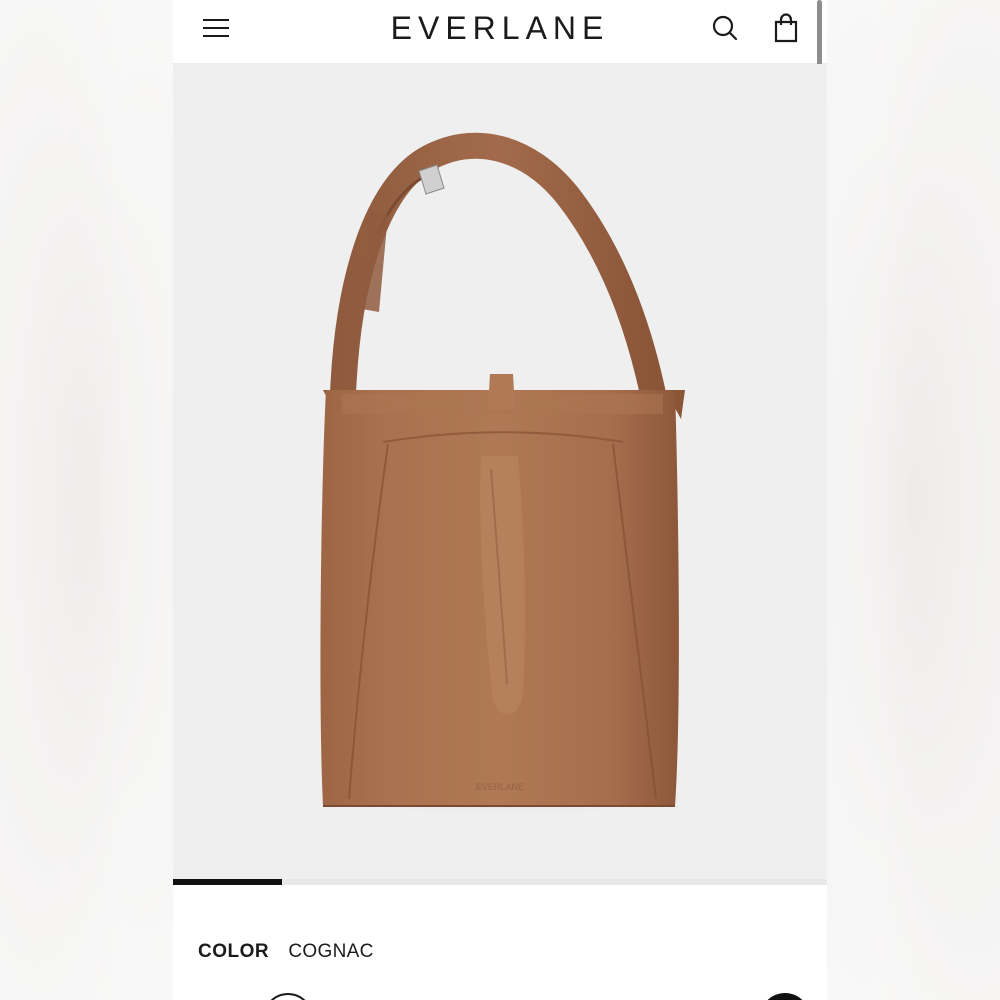 Image resolution: width=1000 pixels, height=1000 pixels. I want to click on shopping-bag-button, so click(786, 27).